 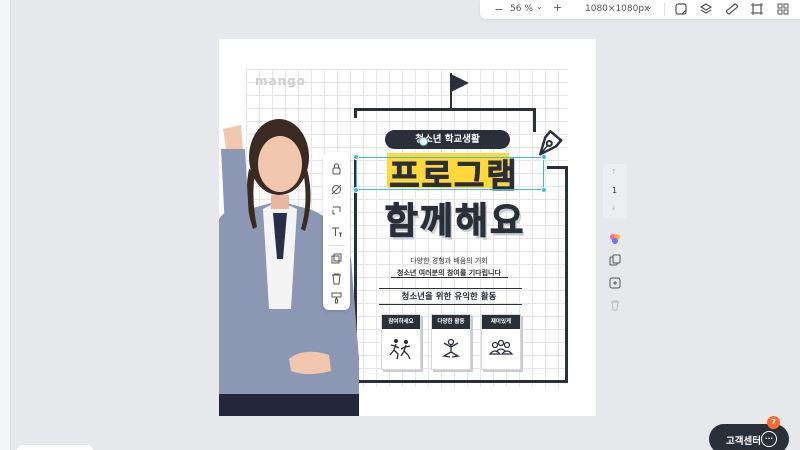 What do you see at coordinates (451, 322) in the screenshot?
I see `card-title: 다양한 활동` at bounding box center [451, 322].